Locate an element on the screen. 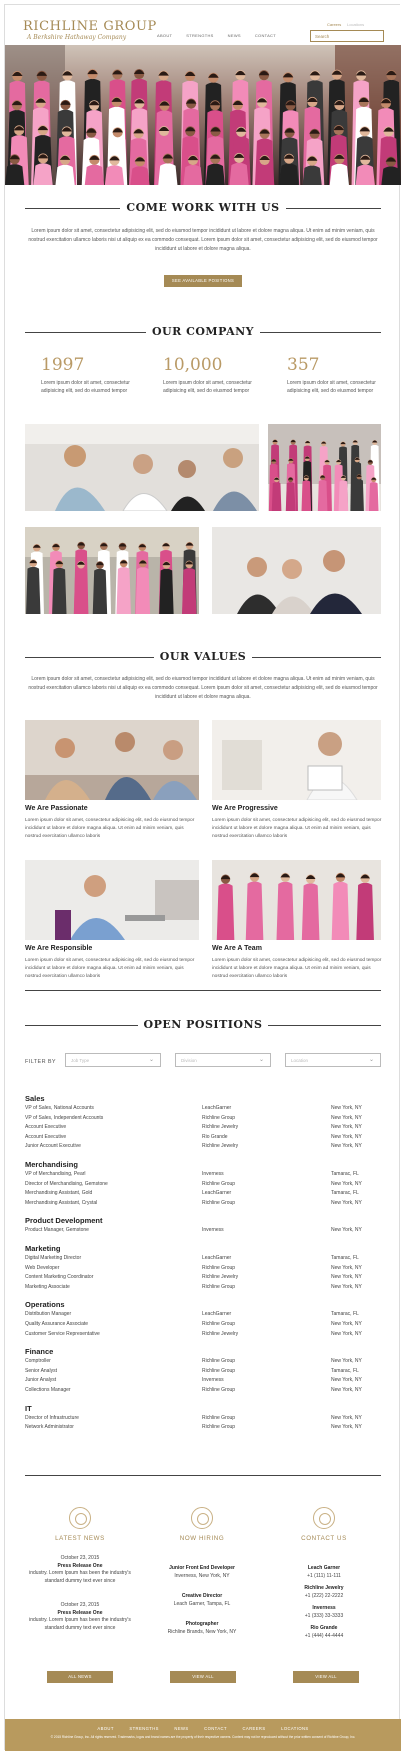 Image resolution: width=404 pixels, height=1754 pixels. job-row: Account Executive Rio Grande New York, NY is located at coordinates (205, 1138).